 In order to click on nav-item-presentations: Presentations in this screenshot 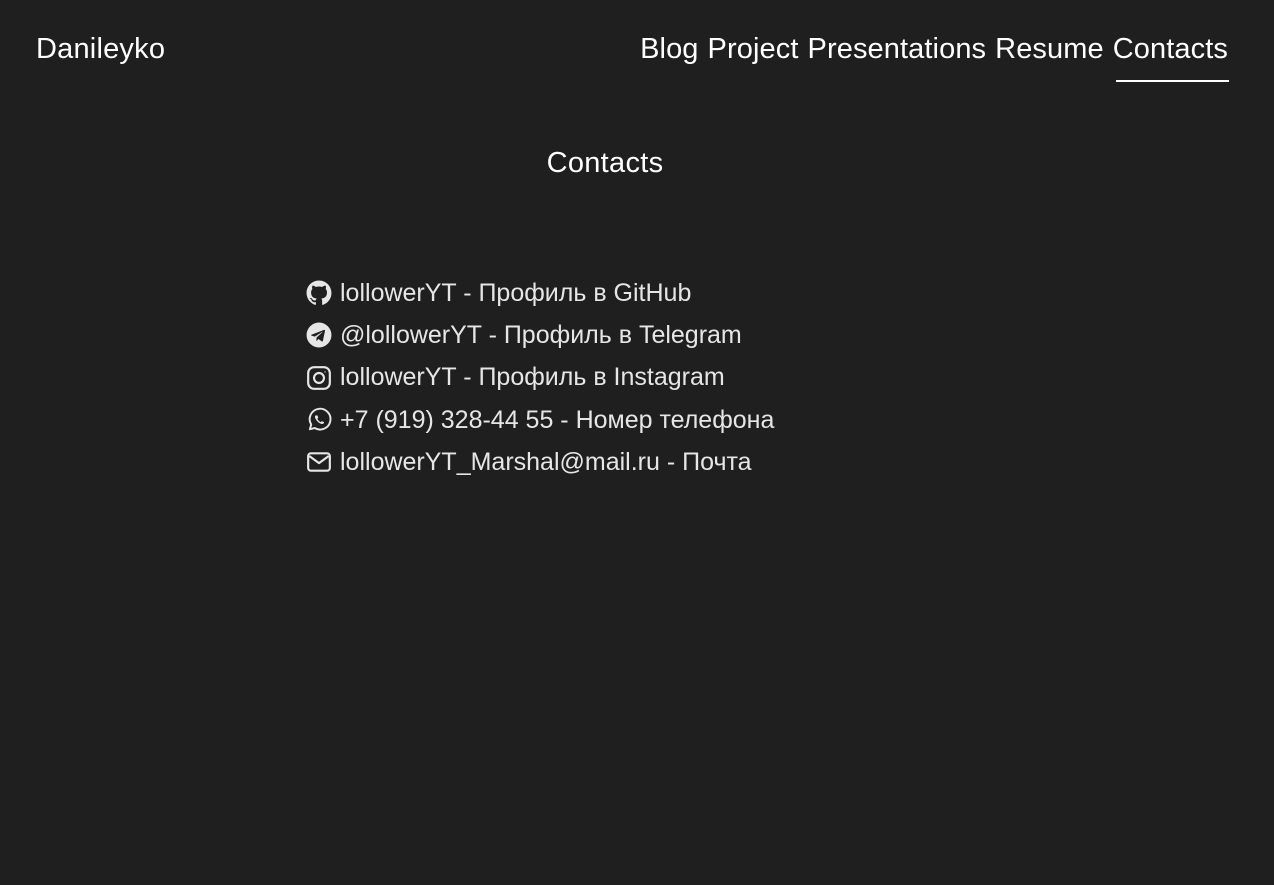, I will do `click(897, 49)`.